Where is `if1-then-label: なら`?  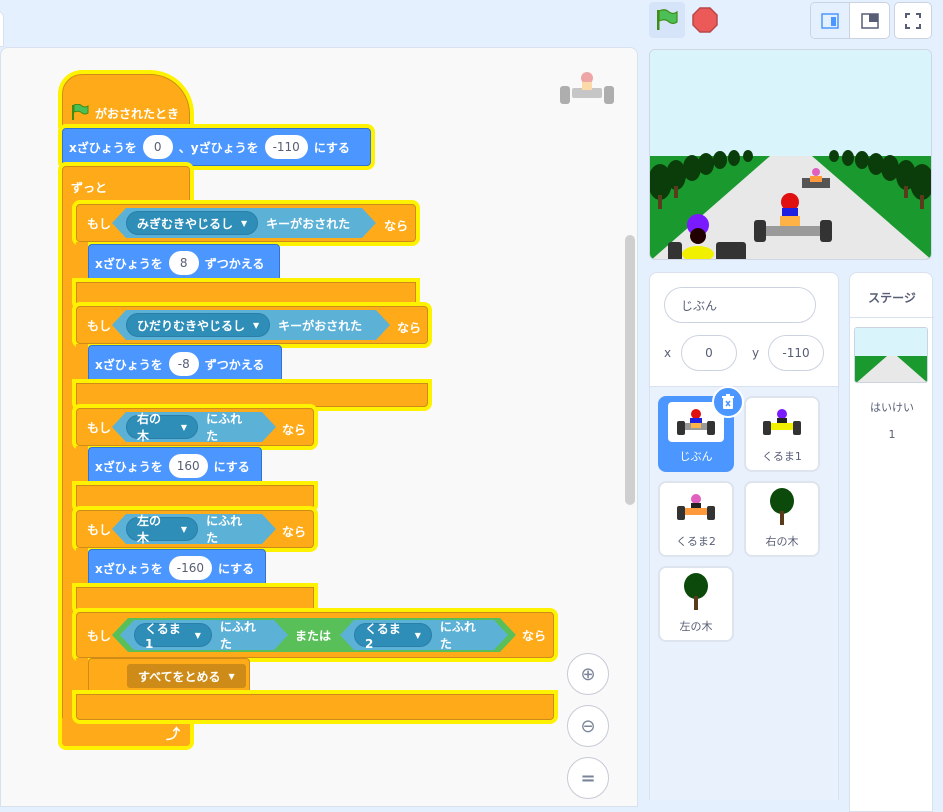 if1-then-label: なら is located at coordinates (396, 226).